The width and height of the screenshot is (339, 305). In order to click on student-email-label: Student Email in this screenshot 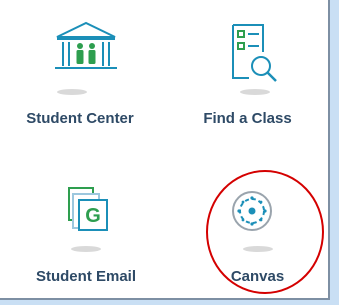, I will do `click(85, 276)`.